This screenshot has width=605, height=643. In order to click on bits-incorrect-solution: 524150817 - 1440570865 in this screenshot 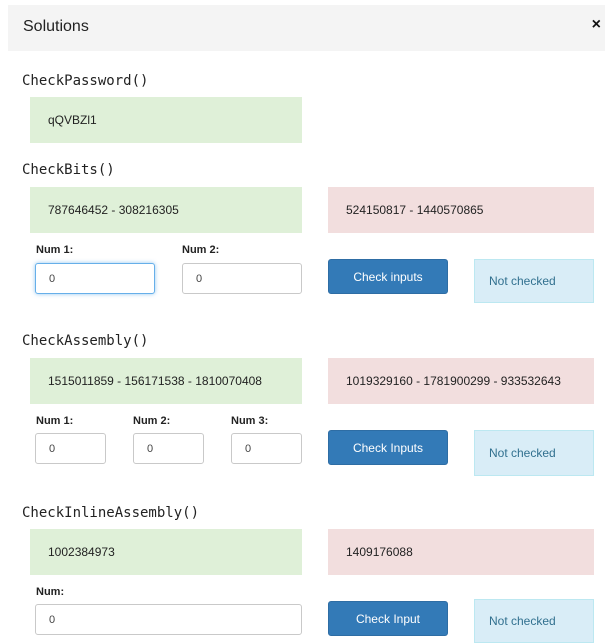, I will do `click(461, 210)`.